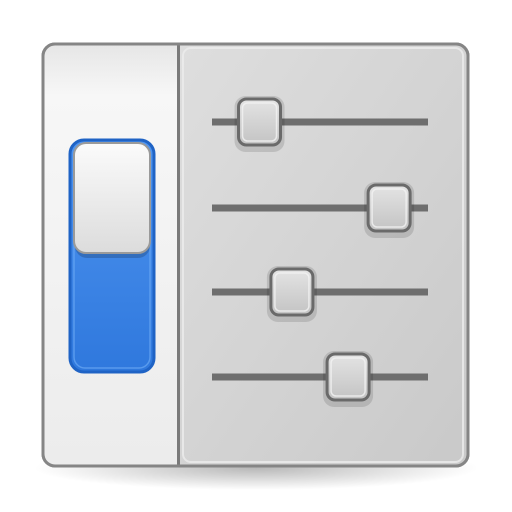 This screenshot has width=512, height=512. I want to click on toggle-knob, so click(112, 198).